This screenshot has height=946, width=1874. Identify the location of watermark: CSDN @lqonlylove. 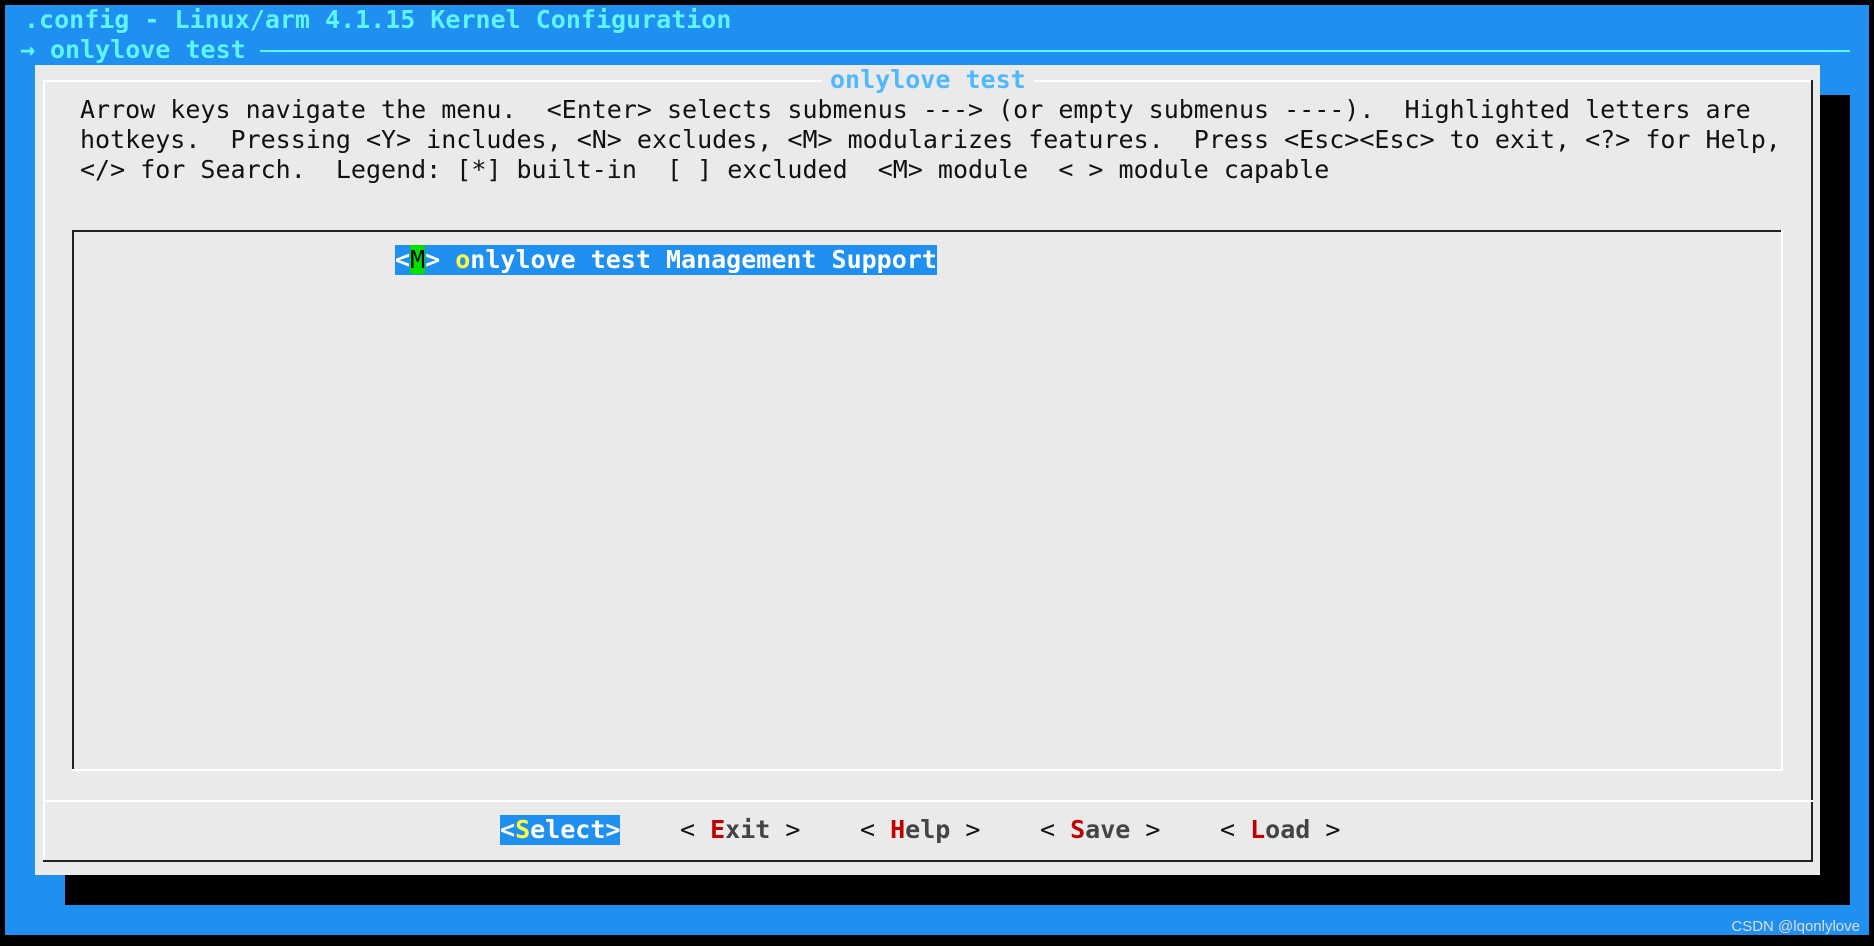
(1795, 926).